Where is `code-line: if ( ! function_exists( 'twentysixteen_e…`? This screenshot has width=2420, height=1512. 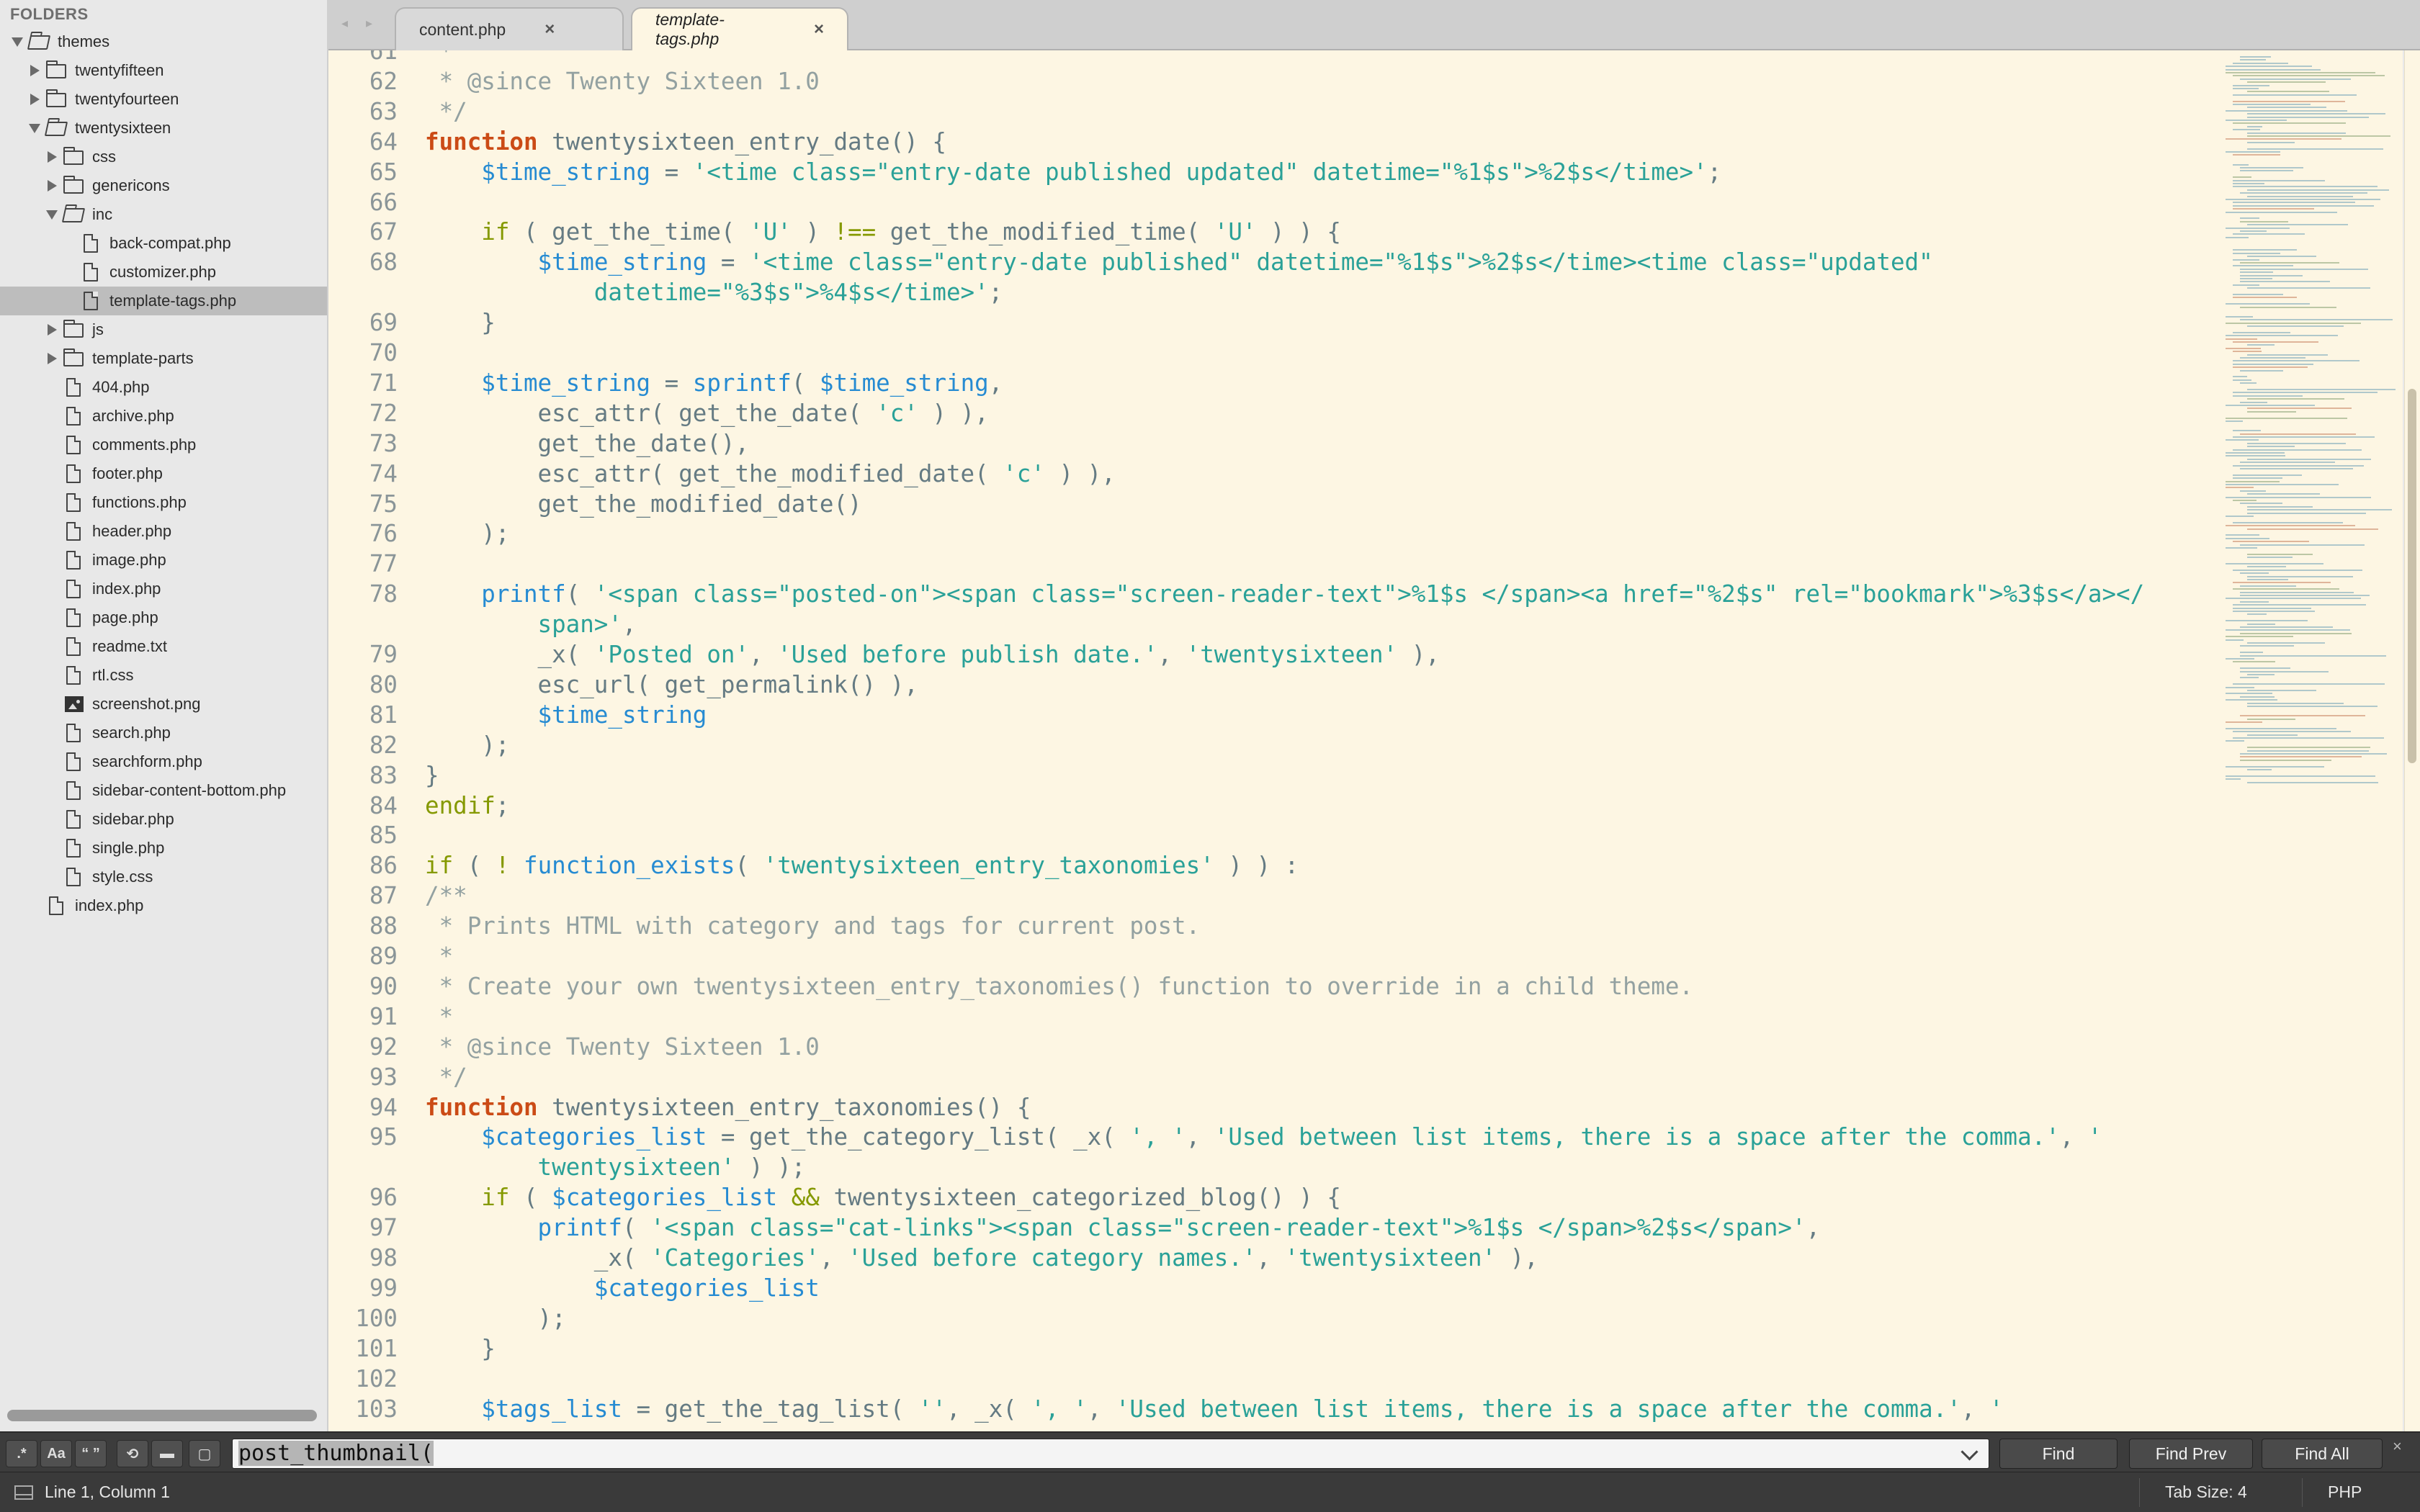
code-line: if ( ! function_exists( 'twentysixteen_e… is located at coordinates (862, 865).